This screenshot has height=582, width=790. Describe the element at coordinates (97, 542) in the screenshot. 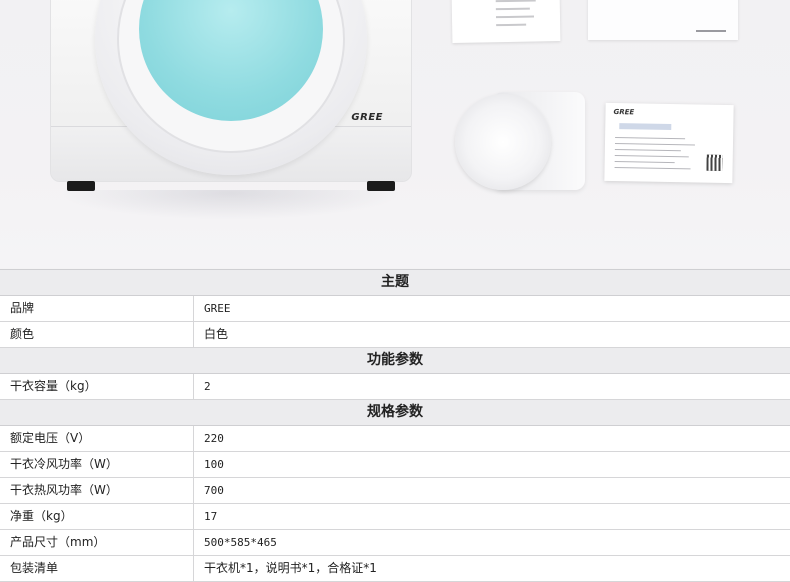

I see `spec-key: 产品尺寸（mm）` at that location.